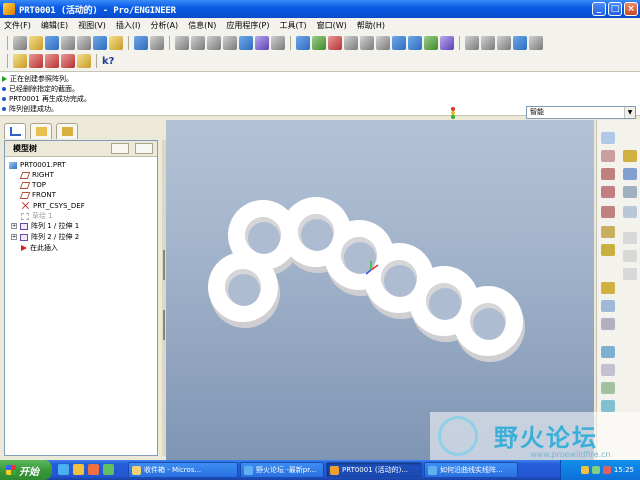 The width and height of the screenshot is (640, 480). What do you see at coordinates (36, 43) in the screenshot?
I see `open-folder-icon` at bounding box center [36, 43].